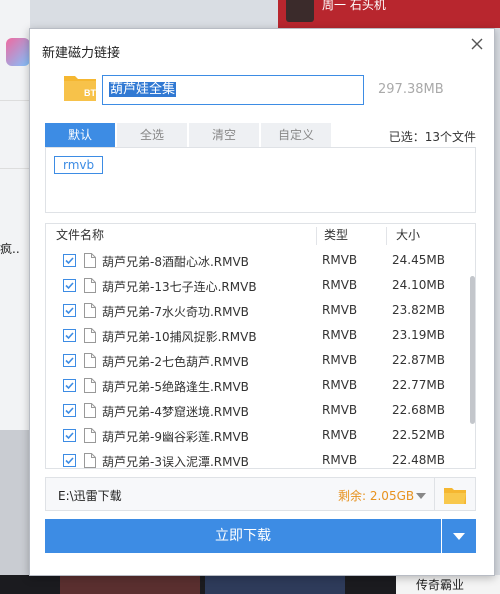 This screenshot has width=500, height=594. I want to click on background-bottom-strip: 传奇霸业, so click(250, 584).